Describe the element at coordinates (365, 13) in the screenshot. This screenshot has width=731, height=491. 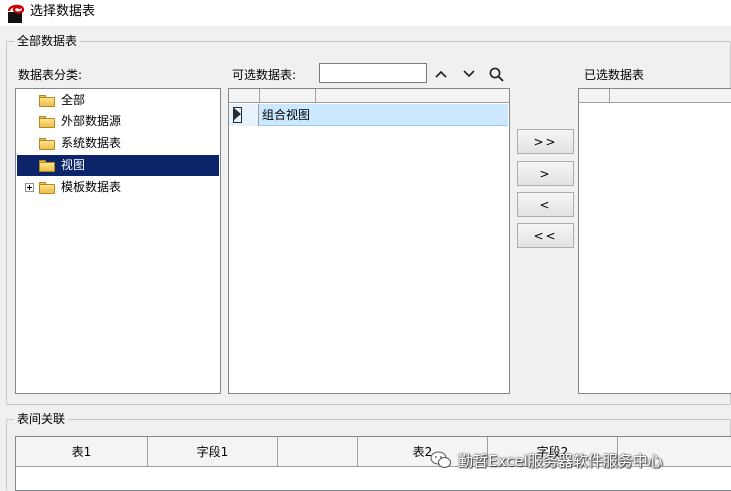
I see `title-bar: 选择数据表` at that location.